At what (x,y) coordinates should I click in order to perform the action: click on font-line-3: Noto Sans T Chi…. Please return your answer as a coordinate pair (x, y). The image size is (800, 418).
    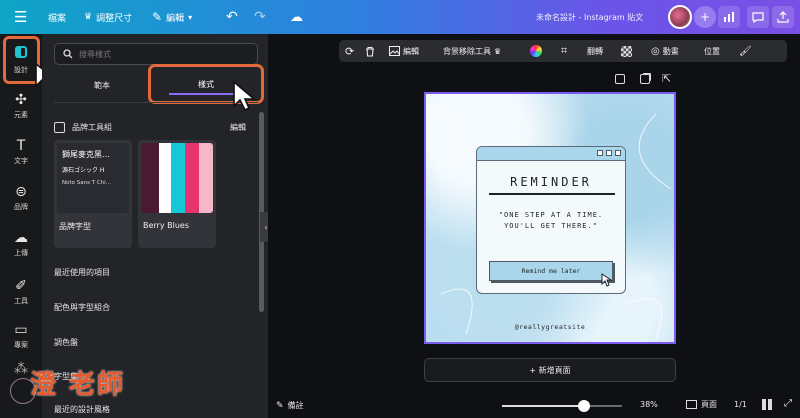
    Looking at the image, I should click on (87, 183).